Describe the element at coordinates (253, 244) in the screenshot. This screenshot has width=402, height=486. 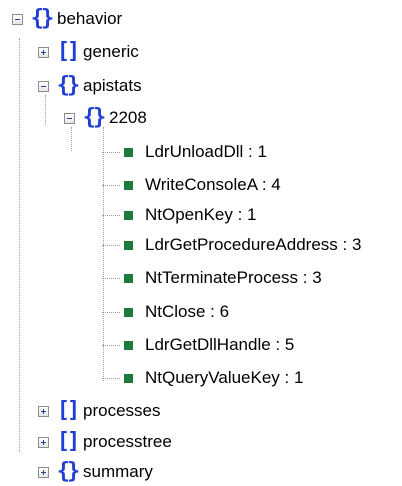
I see `leaf-label: LdrGetProcedureAddress : 3` at that location.